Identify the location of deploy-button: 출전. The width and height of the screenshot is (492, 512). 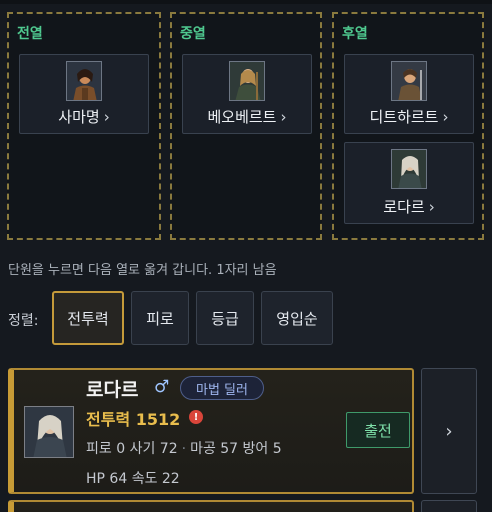
(378, 430).